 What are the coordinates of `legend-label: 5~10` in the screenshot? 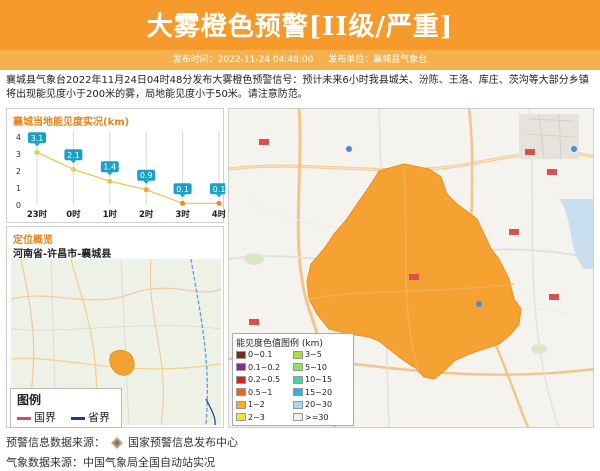 It's located at (316, 367).